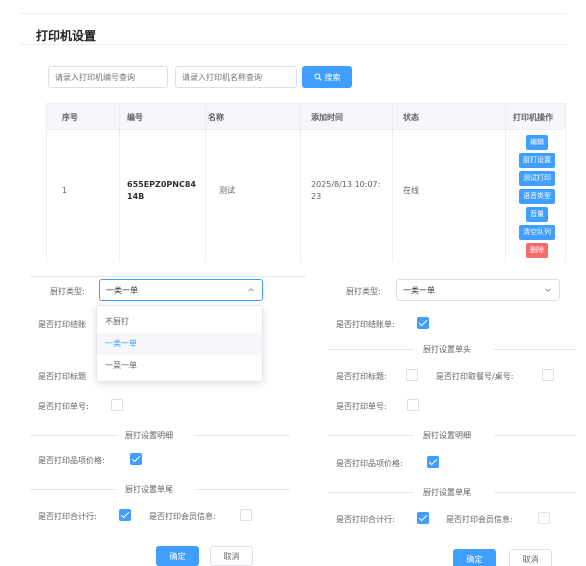 The image size is (586, 566). I want to click on left-print-order-no-checkbox, so click(117, 405).